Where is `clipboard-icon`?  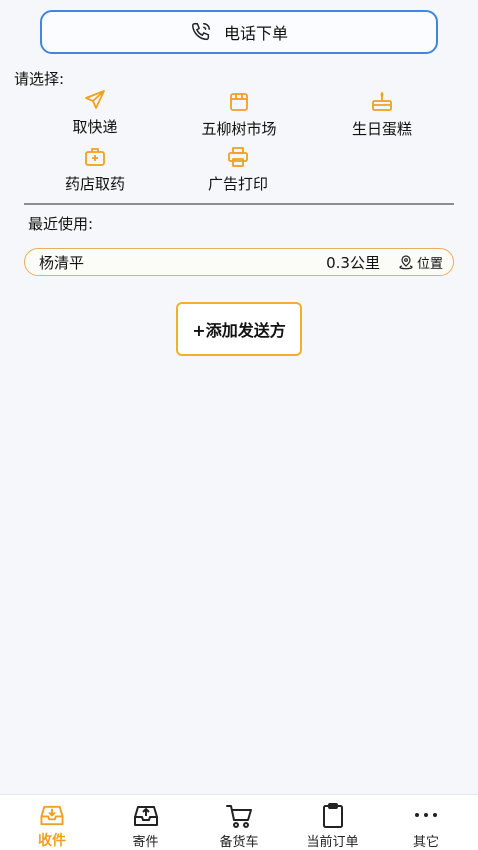
clipboard-icon is located at coordinates (332, 815).